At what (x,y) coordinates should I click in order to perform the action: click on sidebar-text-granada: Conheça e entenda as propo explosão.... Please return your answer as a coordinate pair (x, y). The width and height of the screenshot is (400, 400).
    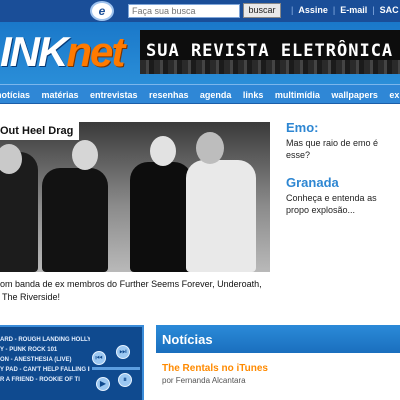
    Looking at the image, I should click on (331, 204).